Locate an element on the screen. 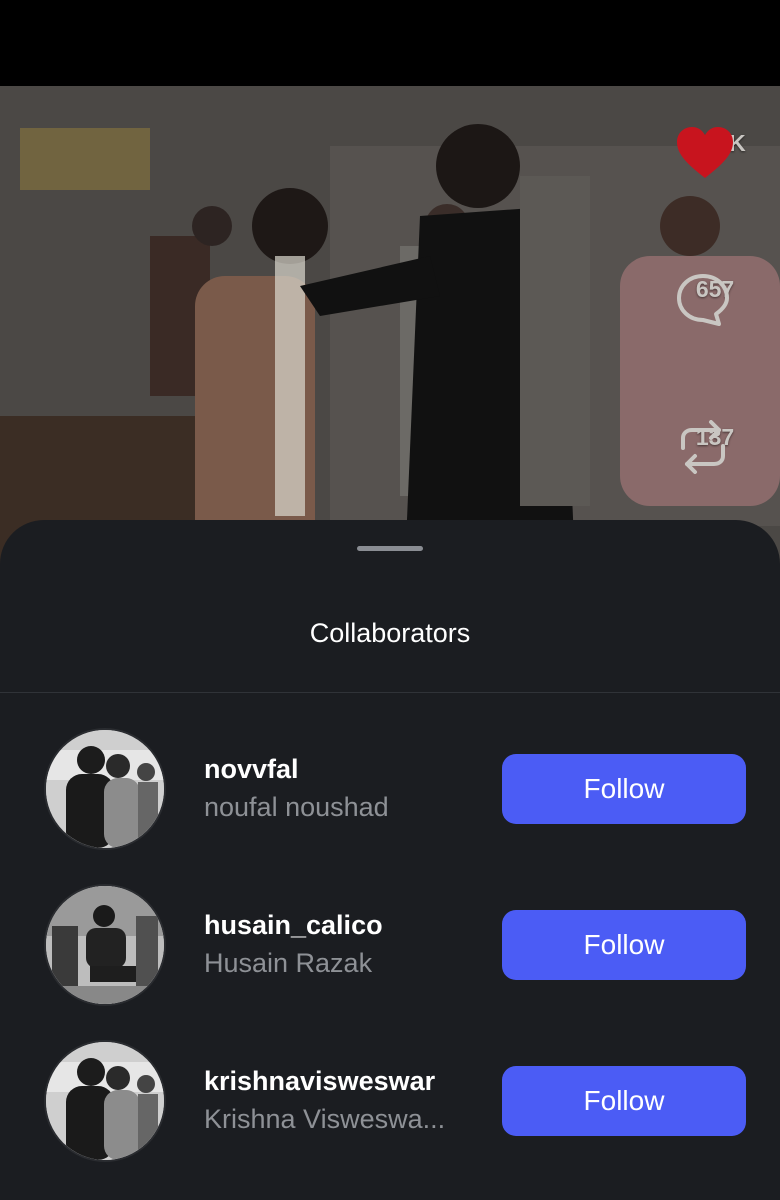  sheet-title: Collaborators is located at coordinates (390, 633).